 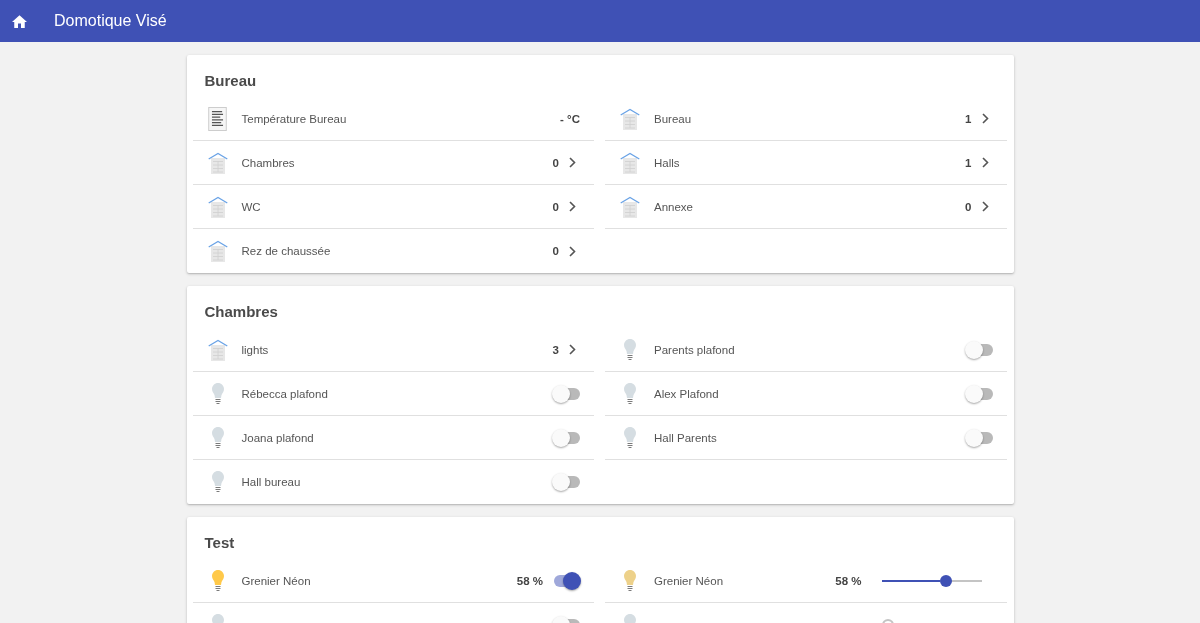 I want to click on group-row: Halls 1, so click(x=806, y=163).